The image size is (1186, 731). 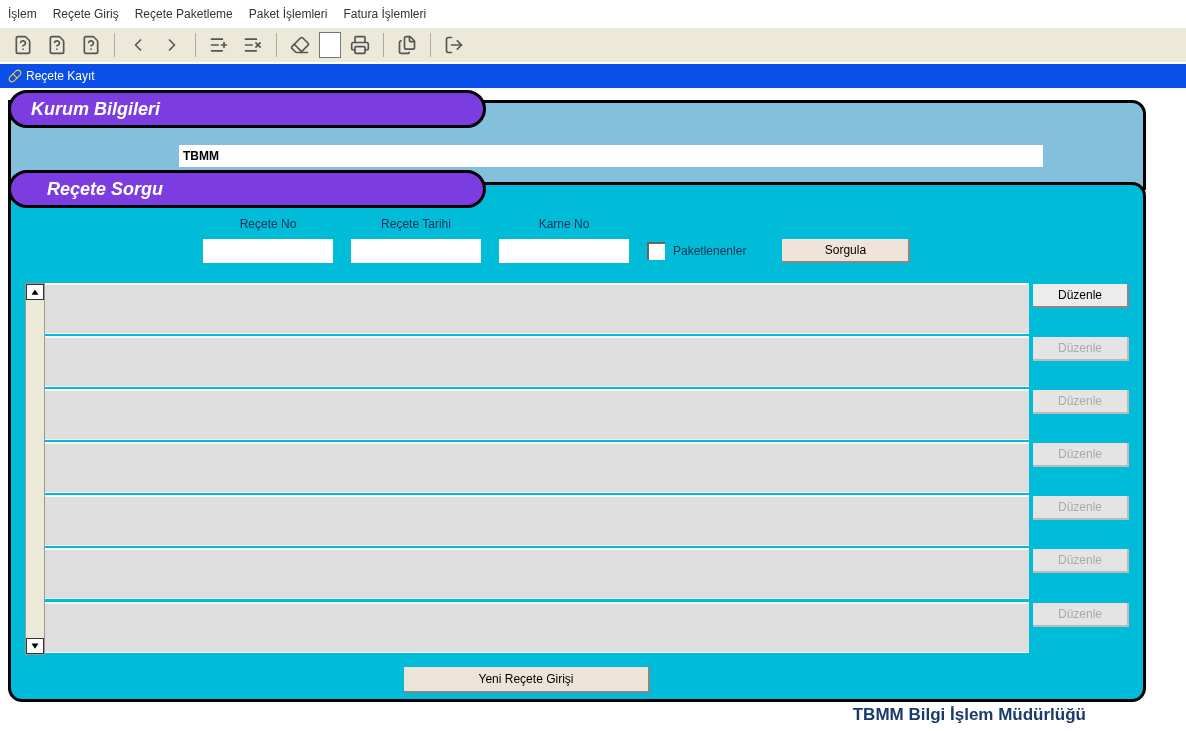 What do you see at coordinates (656, 251) in the screenshot?
I see `checkbox` at bounding box center [656, 251].